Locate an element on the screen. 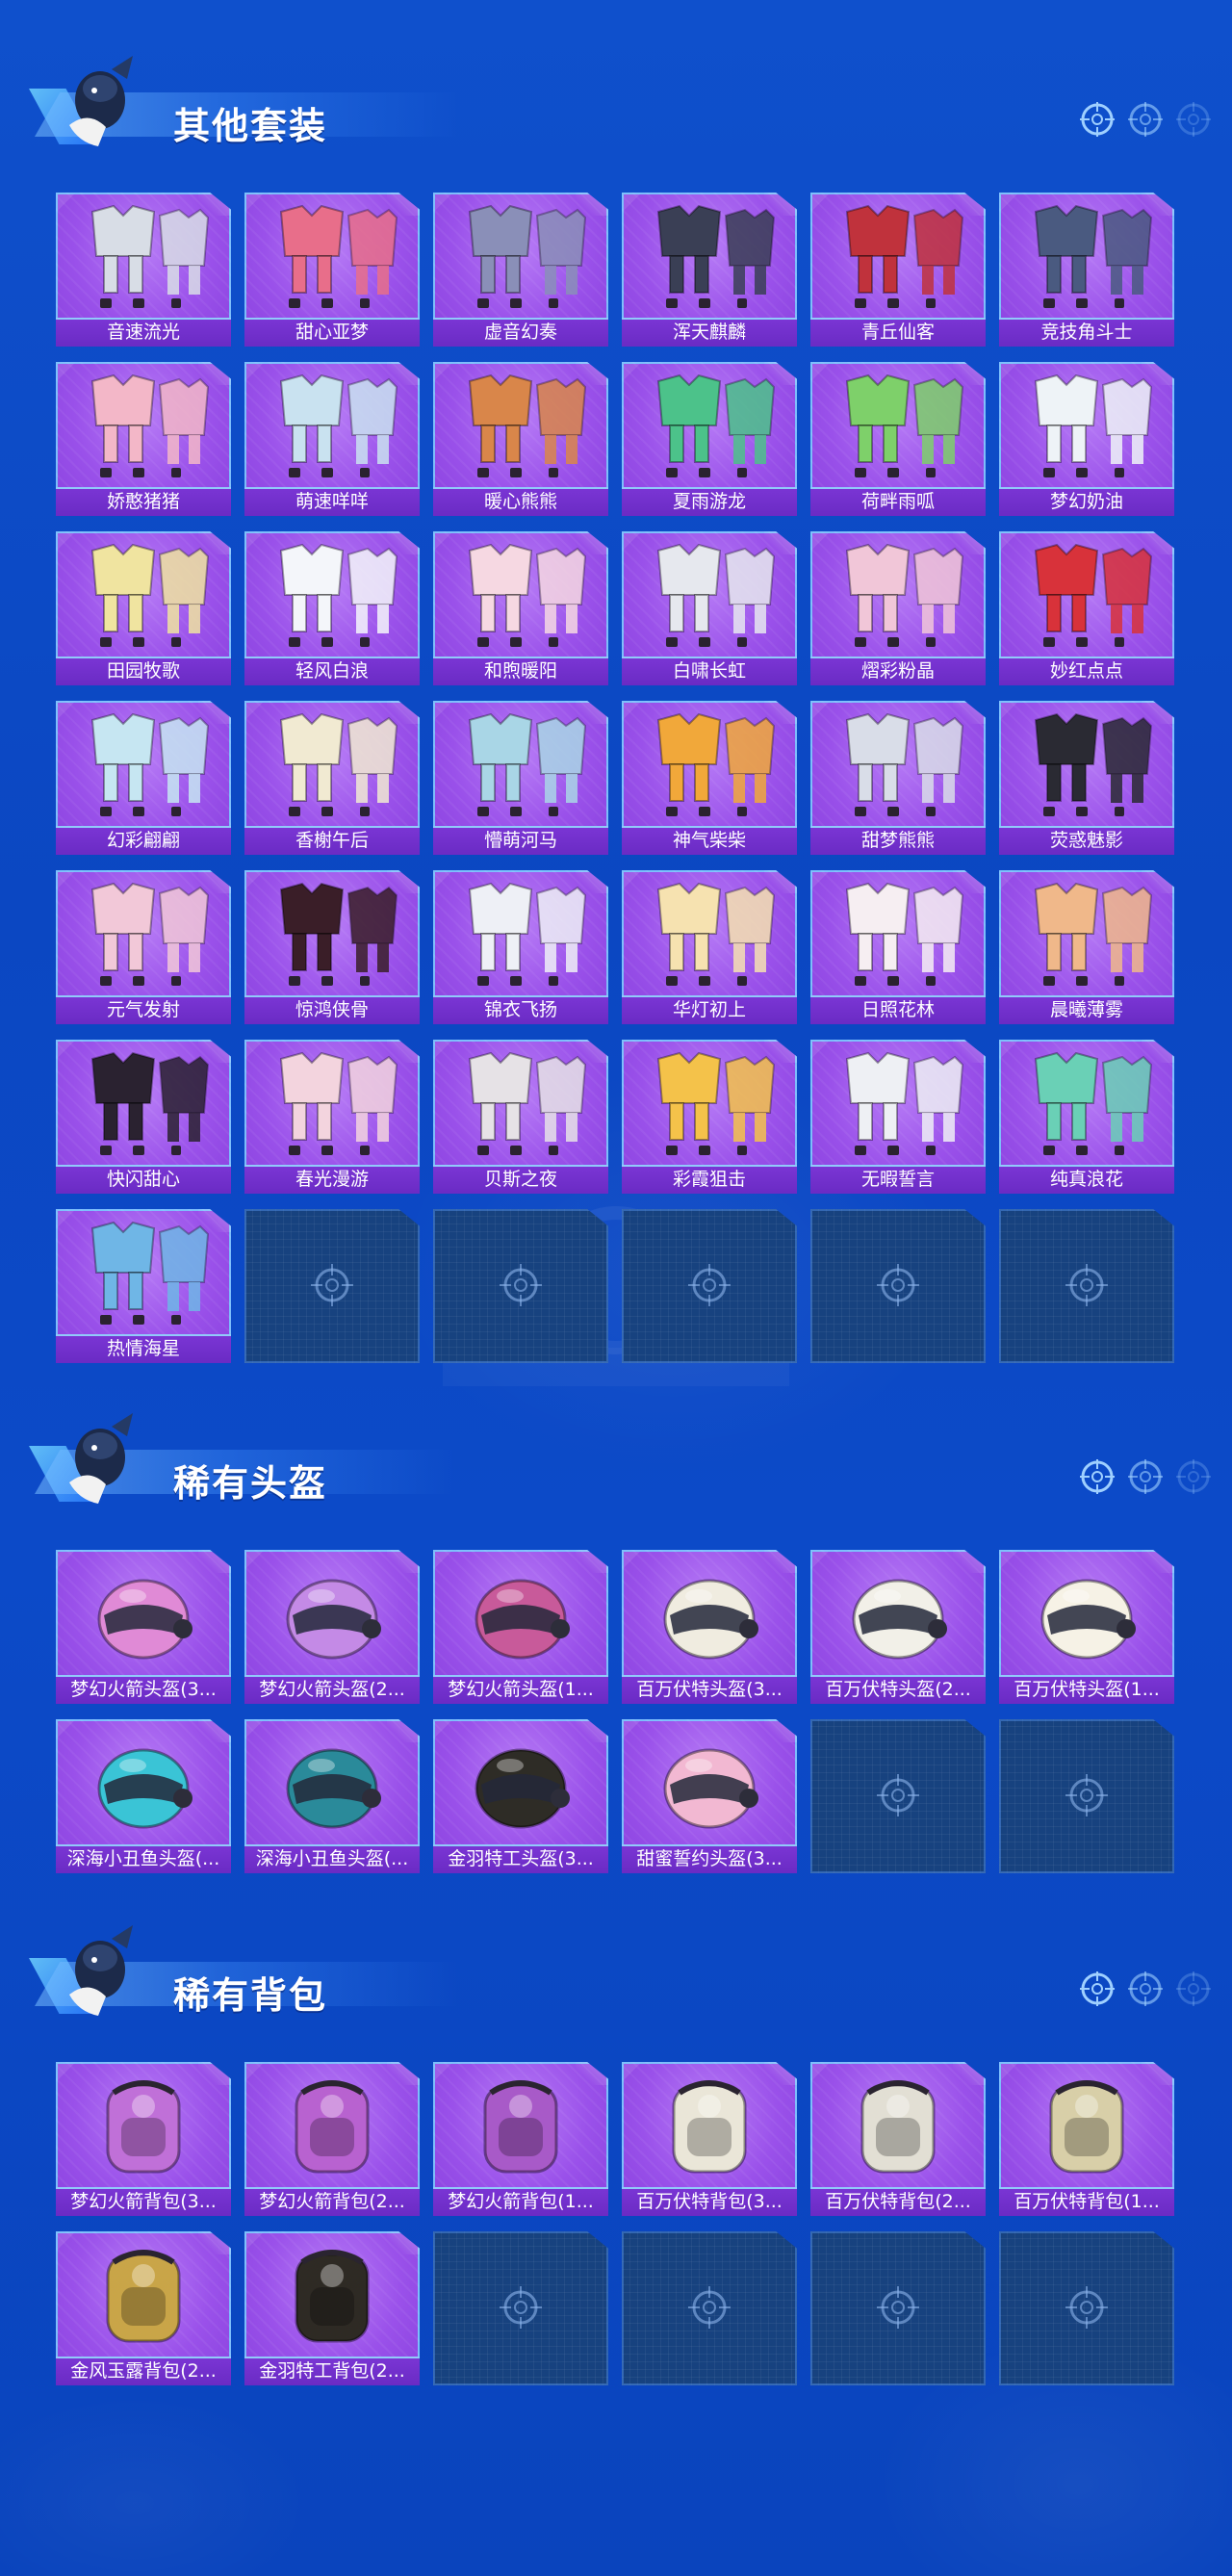  item-card: 暖心熊熊 is located at coordinates (520, 439).